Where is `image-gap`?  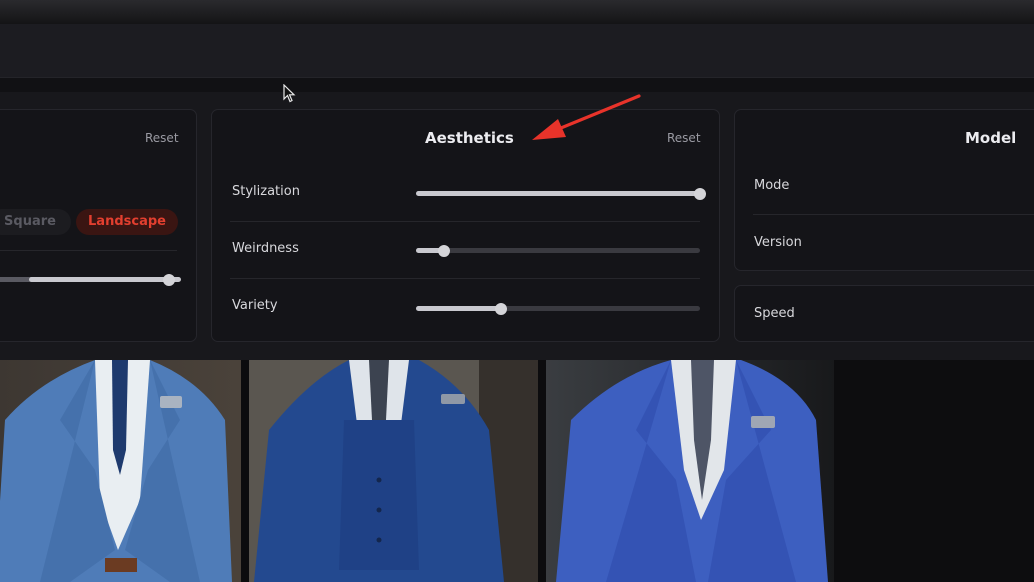
image-gap is located at coordinates (934, 471).